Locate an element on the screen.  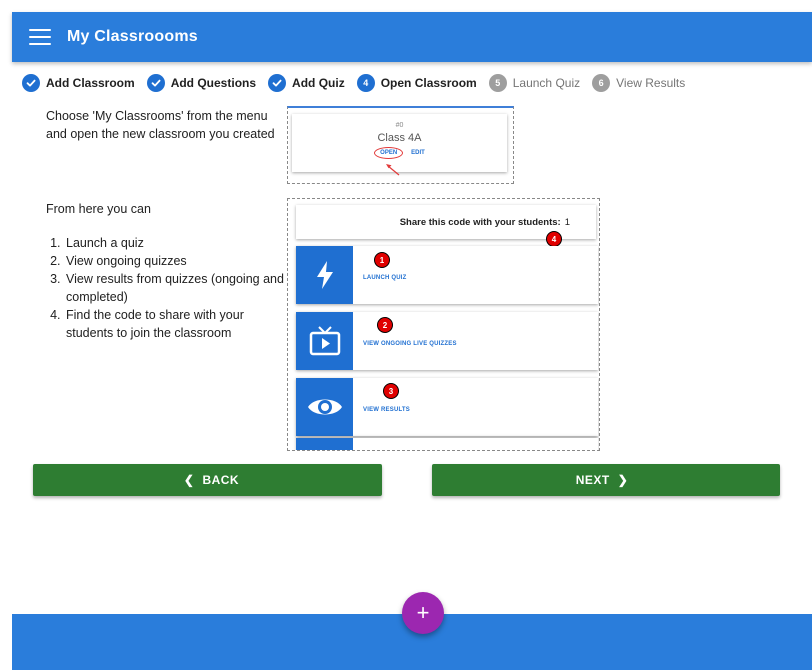
step-open-classroom: 4 Open Classroom is located at coordinates (416, 83).